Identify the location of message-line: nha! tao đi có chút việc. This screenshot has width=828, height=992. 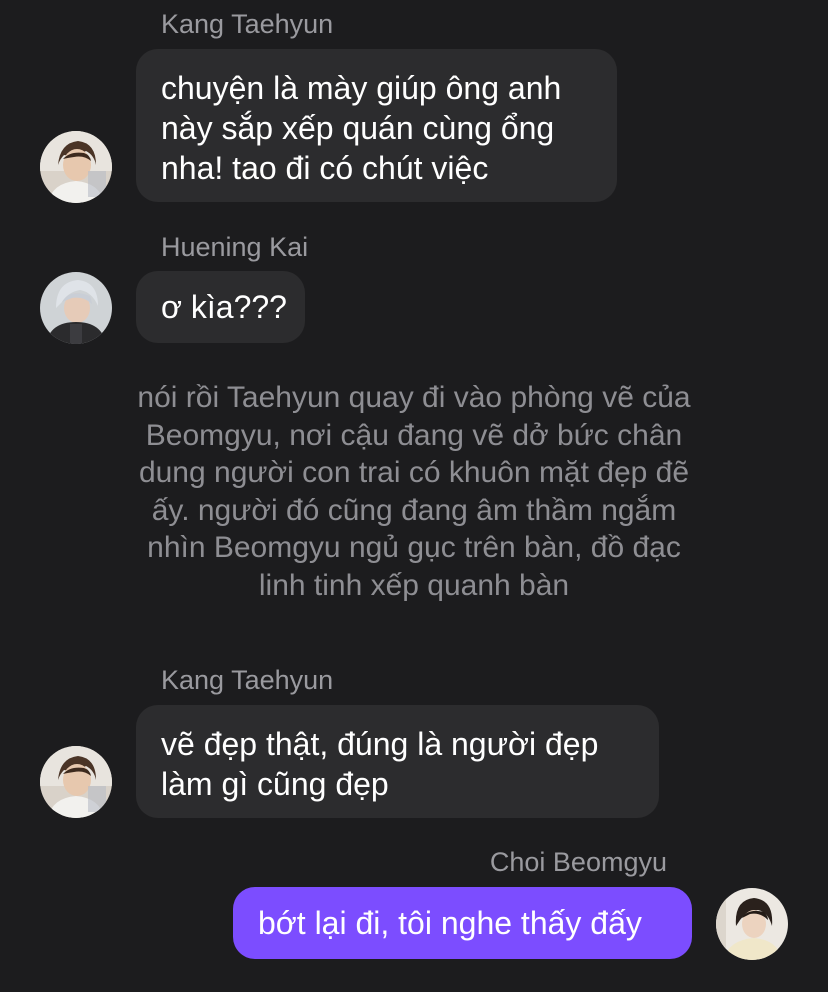
(325, 168).